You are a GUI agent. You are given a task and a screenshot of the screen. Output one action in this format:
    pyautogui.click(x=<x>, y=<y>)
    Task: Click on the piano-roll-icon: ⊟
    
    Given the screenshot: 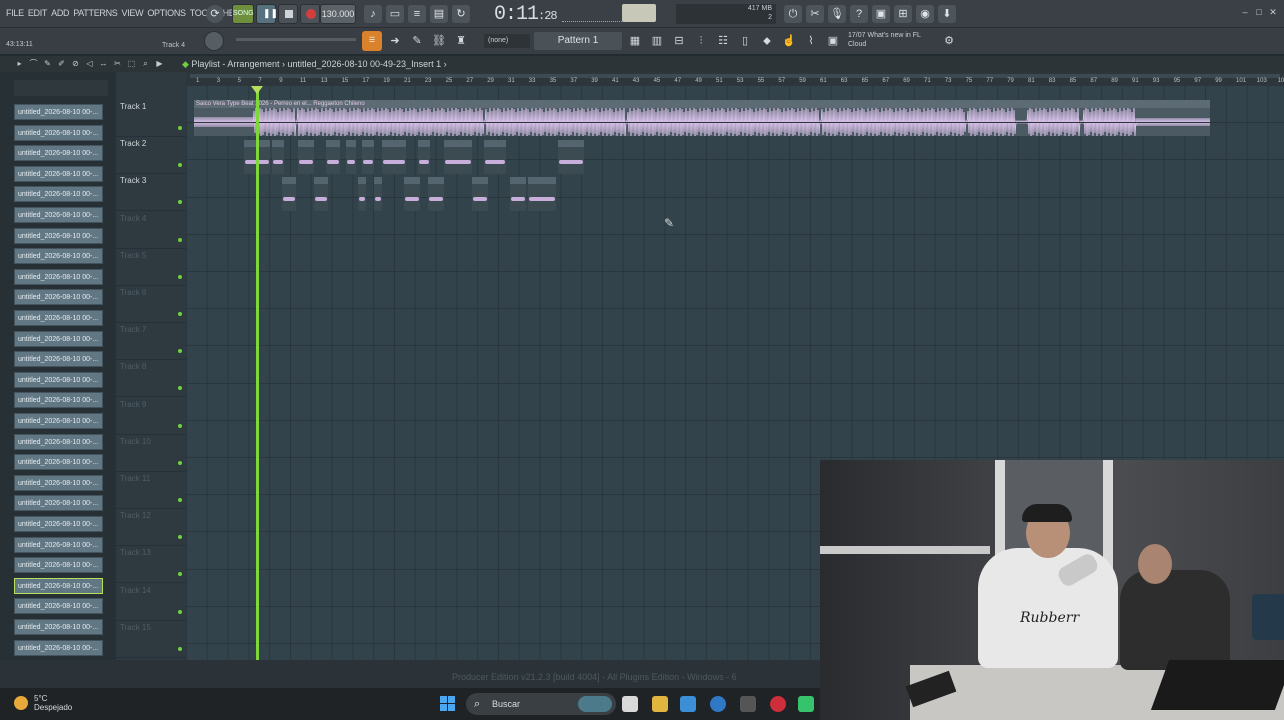 What is the action you would take?
    pyautogui.click(x=679, y=41)
    